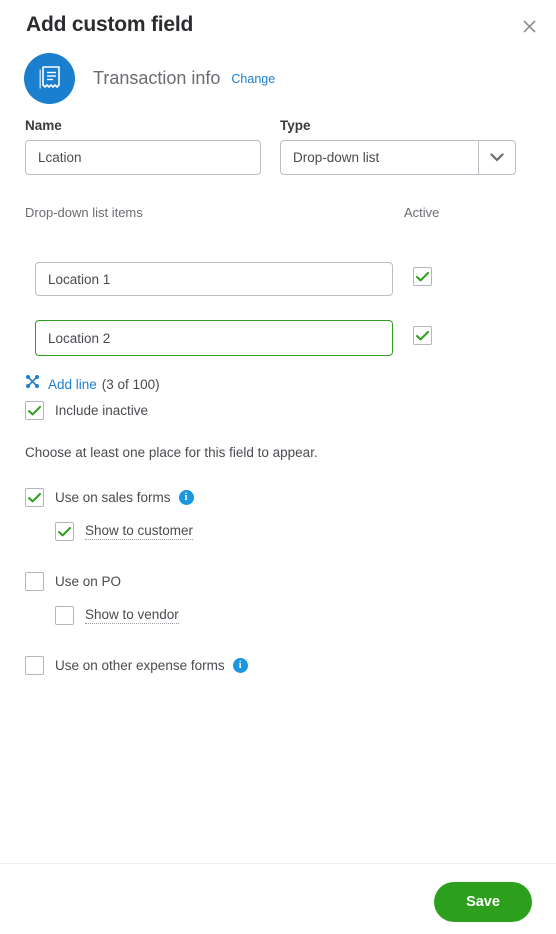  I want to click on footer-divider, so click(278, 863).